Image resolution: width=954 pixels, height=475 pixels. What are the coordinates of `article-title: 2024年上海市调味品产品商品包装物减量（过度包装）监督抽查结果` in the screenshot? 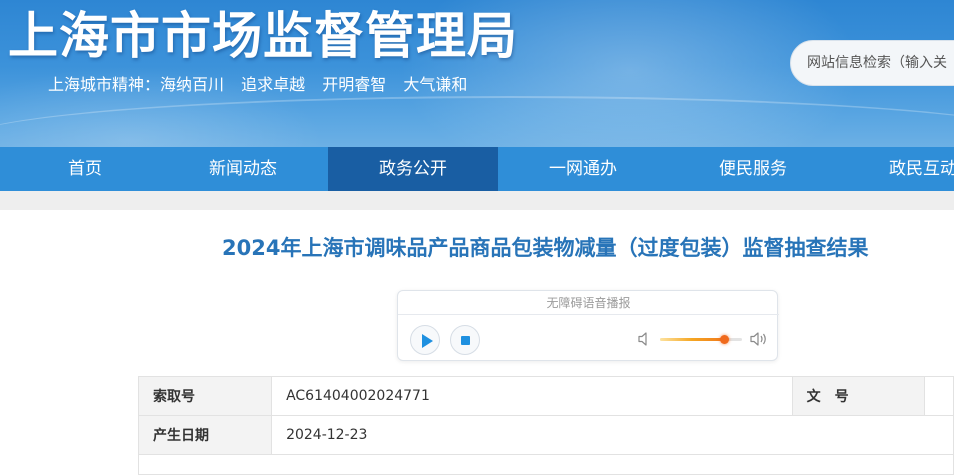 It's located at (545, 248).